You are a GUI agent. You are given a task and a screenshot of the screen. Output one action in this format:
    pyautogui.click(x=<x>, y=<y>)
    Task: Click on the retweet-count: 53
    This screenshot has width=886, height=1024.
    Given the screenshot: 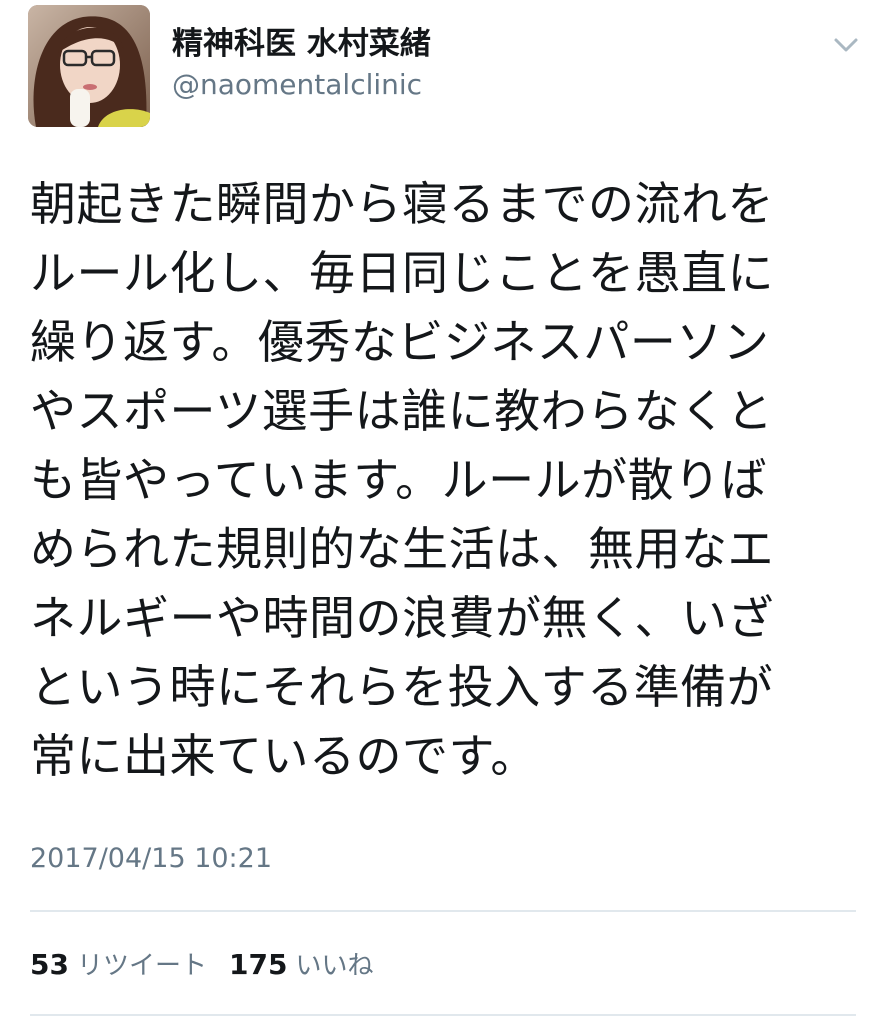 What is the action you would take?
    pyautogui.click(x=49, y=964)
    